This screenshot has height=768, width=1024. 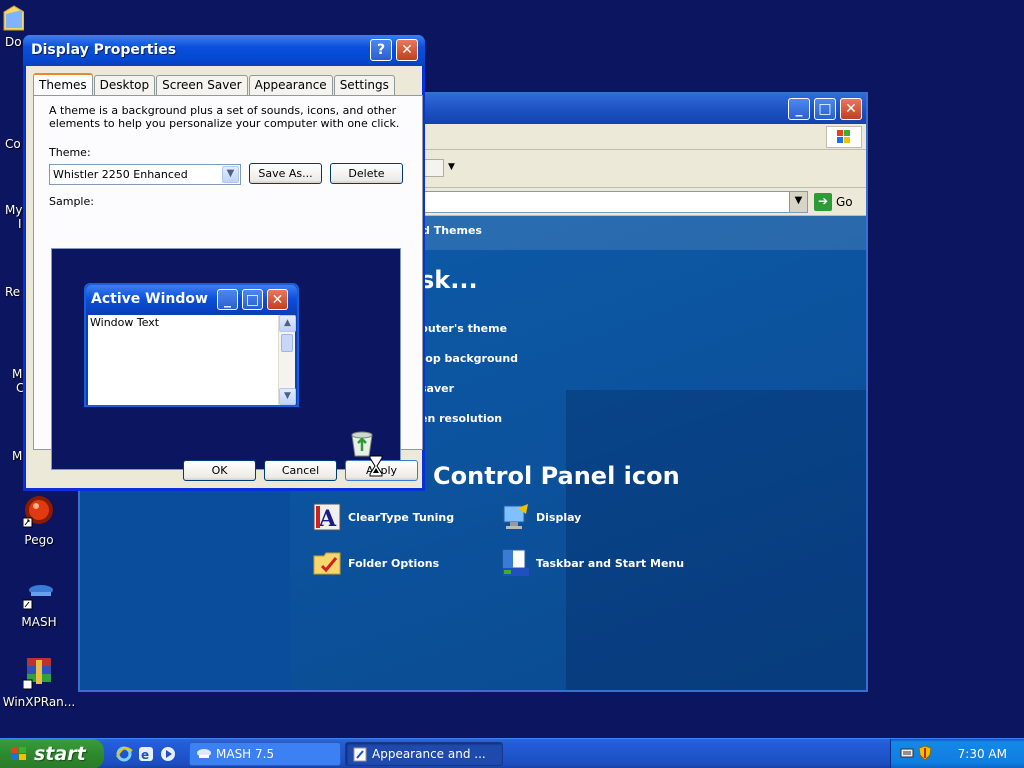 What do you see at coordinates (643, 137) in the screenshot?
I see `menu-bar` at bounding box center [643, 137].